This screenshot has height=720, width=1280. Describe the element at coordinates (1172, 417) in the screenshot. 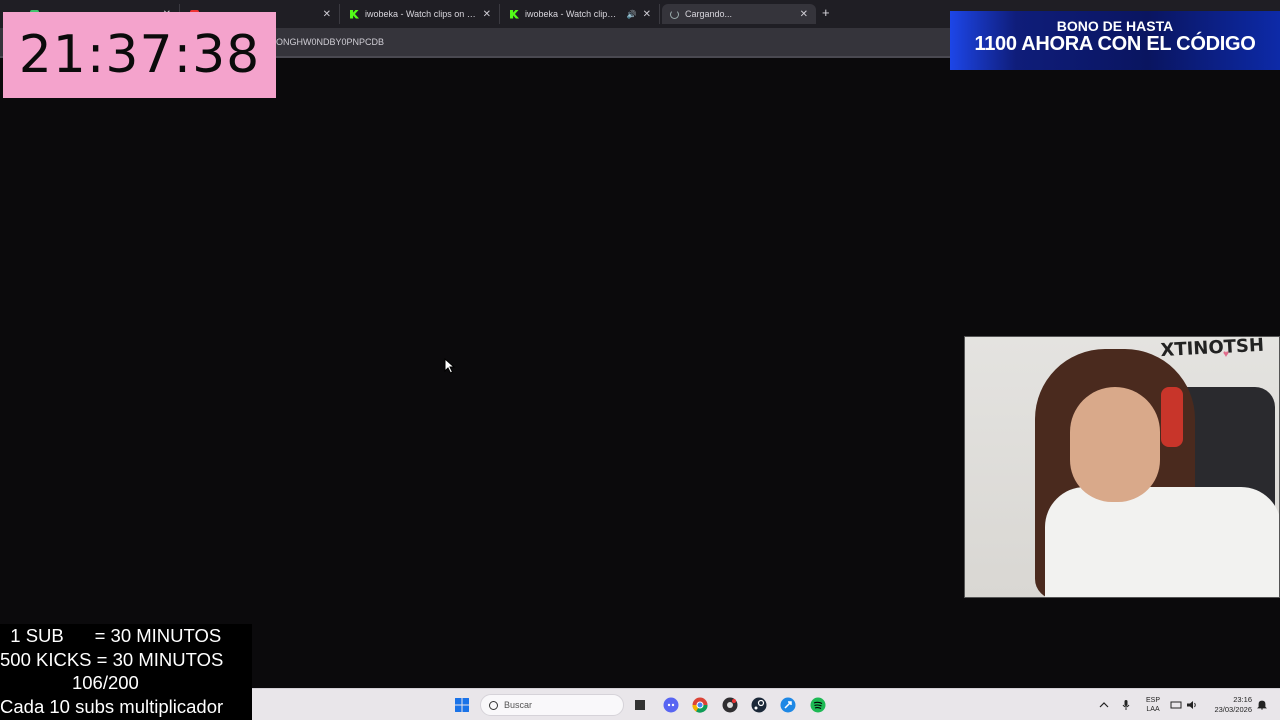

I see `headset-icon` at that location.